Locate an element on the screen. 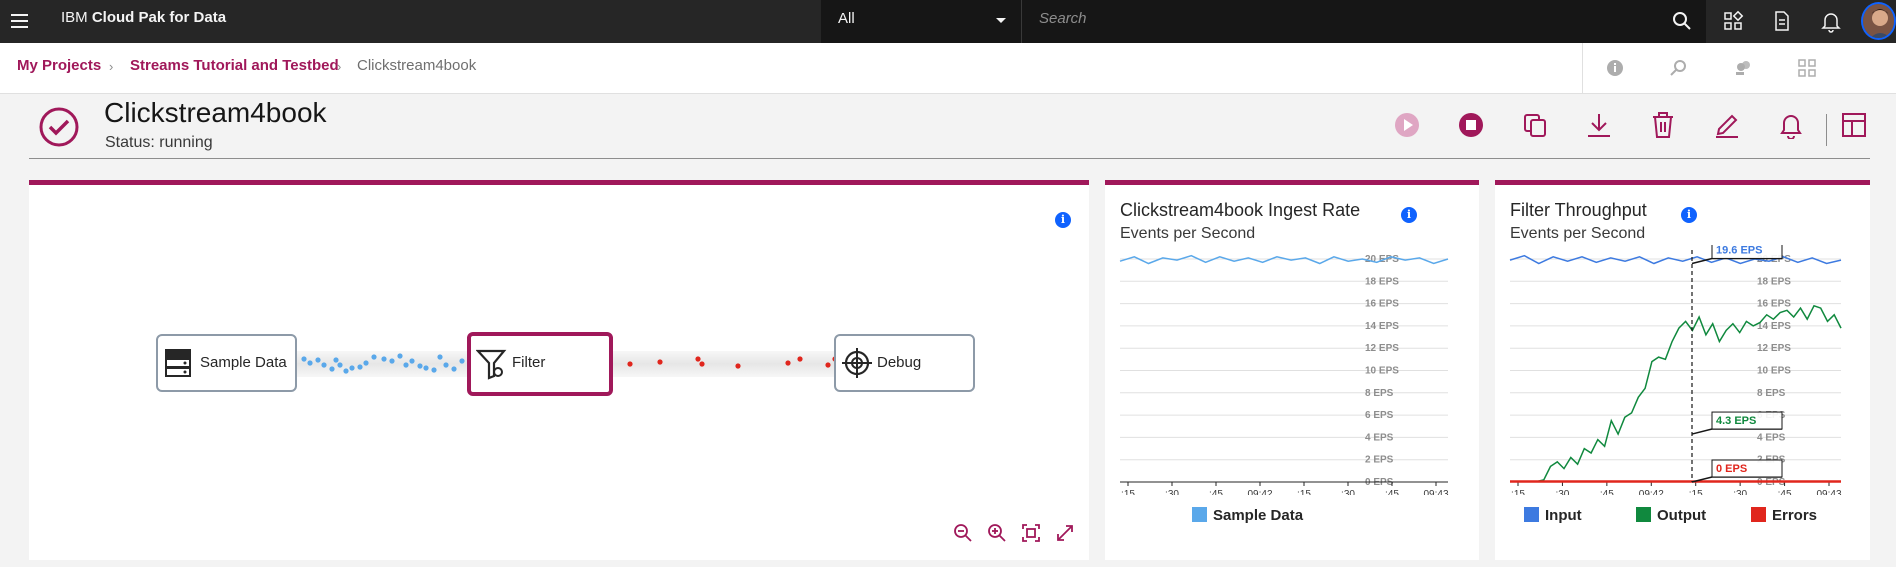 The height and width of the screenshot is (567, 1896). search-field: Search is located at coordinates (1363, 21).